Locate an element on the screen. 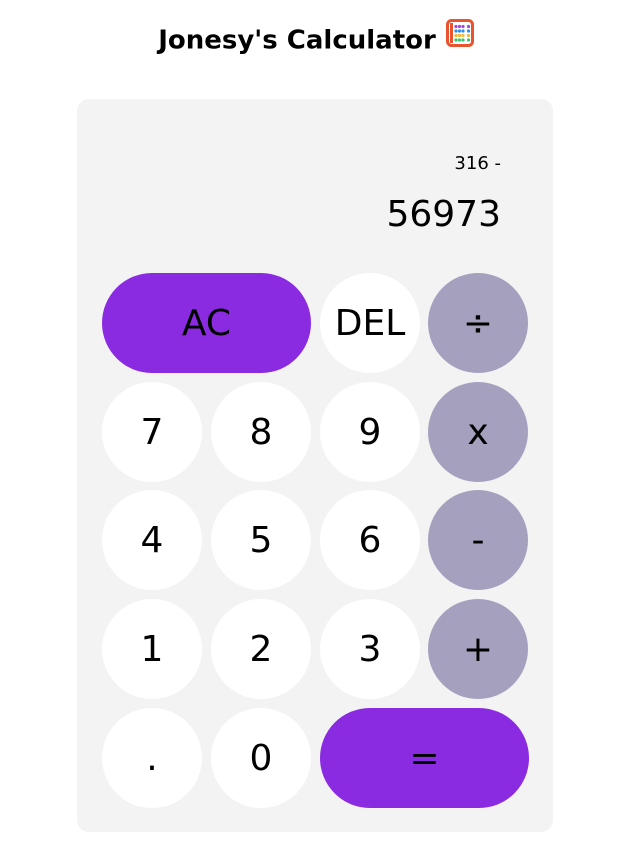 This screenshot has height=867, width=632. divide-button: ÷ is located at coordinates (478, 323).